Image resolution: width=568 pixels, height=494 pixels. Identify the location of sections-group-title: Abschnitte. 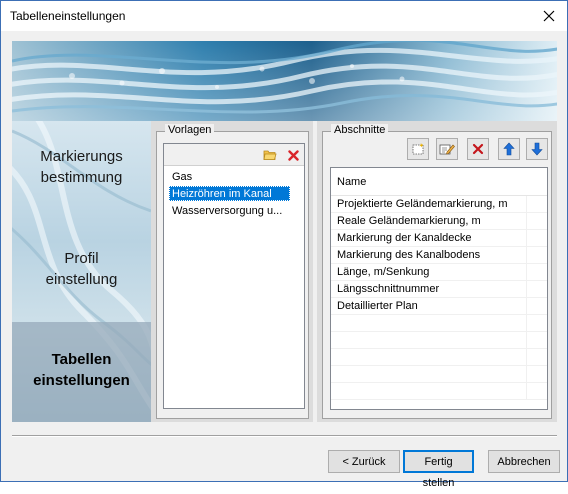
(360, 130).